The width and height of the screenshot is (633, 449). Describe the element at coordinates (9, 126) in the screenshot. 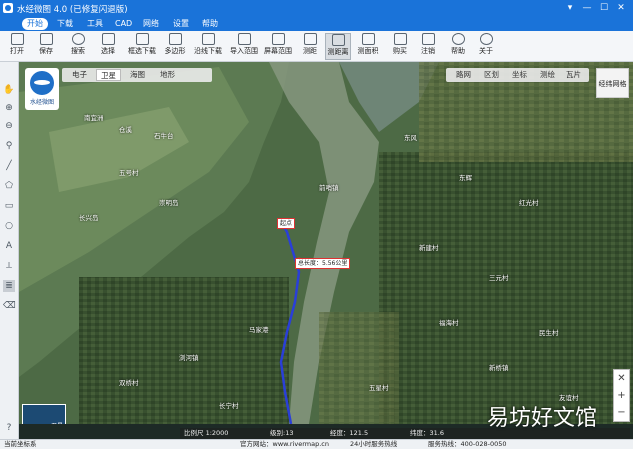

I see `zoom-out-icon: ⊖` at that location.